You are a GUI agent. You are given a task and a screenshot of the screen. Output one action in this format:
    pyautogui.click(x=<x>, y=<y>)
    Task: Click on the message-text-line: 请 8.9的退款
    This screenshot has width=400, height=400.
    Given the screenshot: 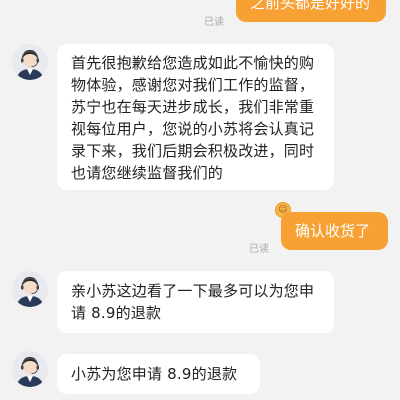 What is the action you would take?
    pyautogui.click(x=116, y=313)
    